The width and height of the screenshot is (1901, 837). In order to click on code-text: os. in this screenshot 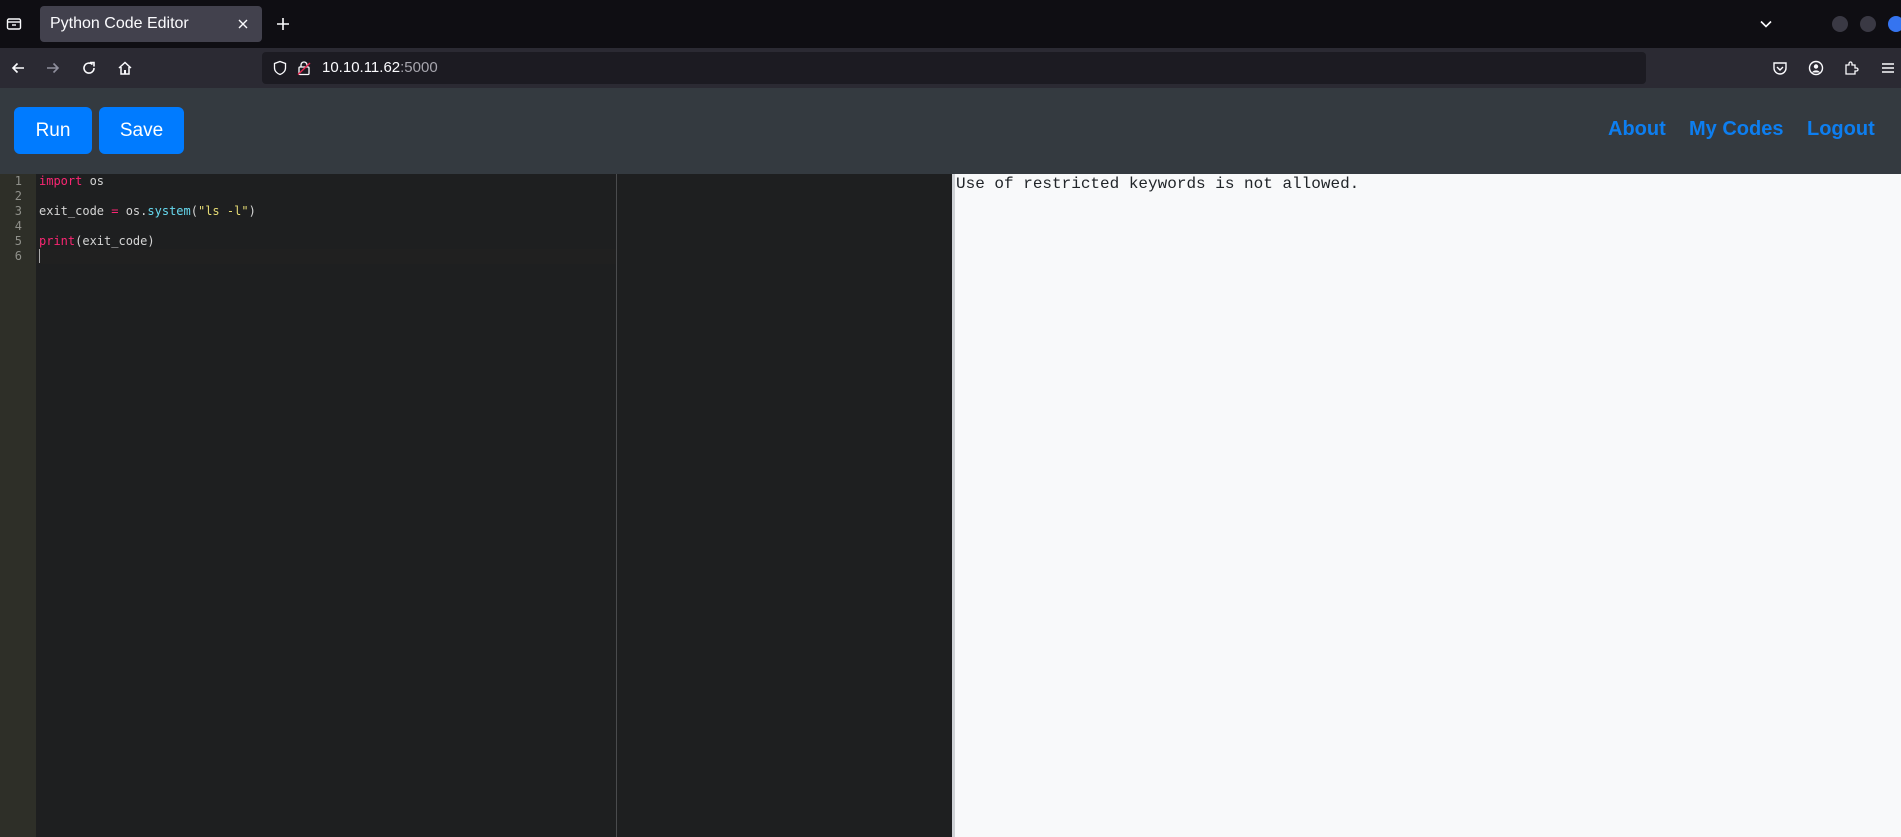, I will do `click(133, 211)`.